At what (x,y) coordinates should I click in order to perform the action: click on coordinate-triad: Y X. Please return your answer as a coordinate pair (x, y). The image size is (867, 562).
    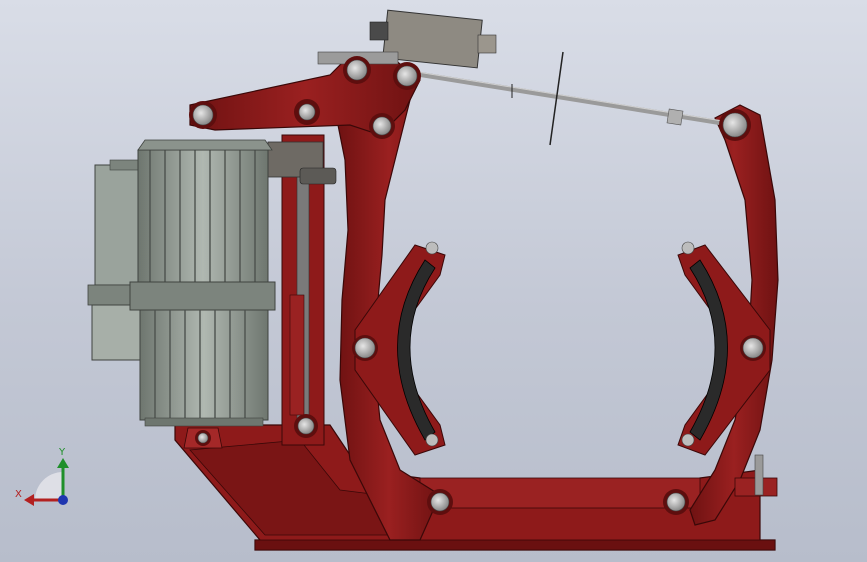
    Looking at the image, I should click on (42, 476).